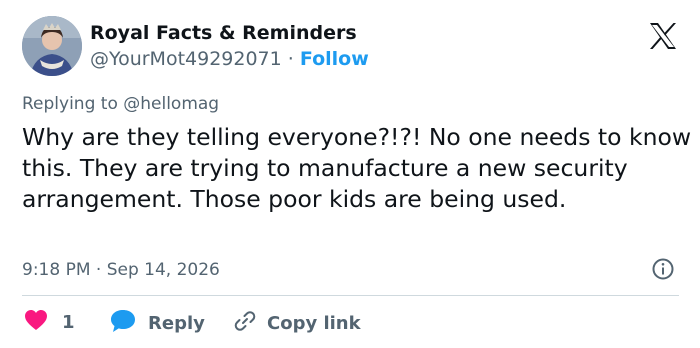 This screenshot has width=700, height=348. Describe the element at coordinates (186, 59) in the screenshot. I see `author-handle: @YourMot49292071` at that location.